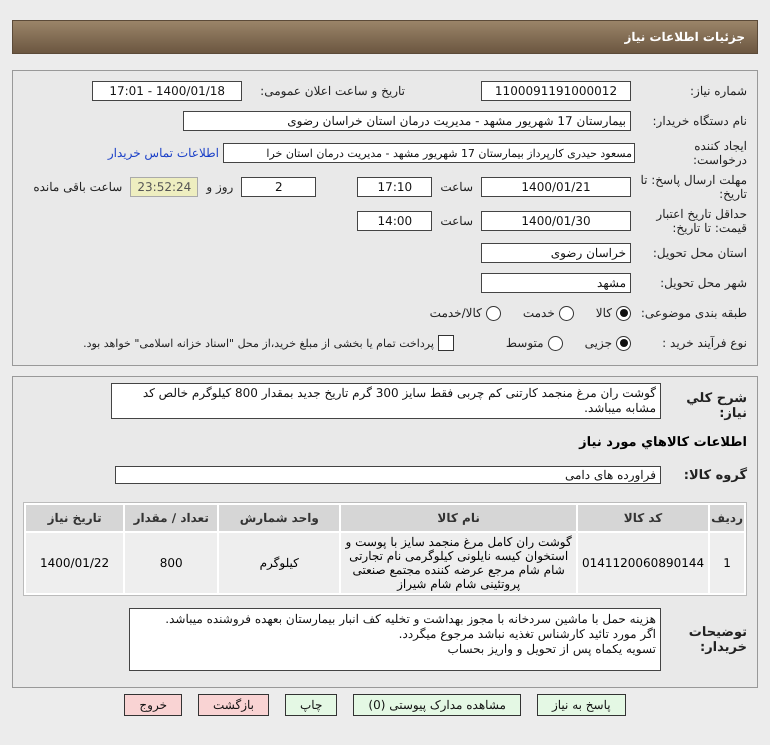 The height and width of the screenshot is (745, 770). Describe the element at coordinates (311, 705) in the screenshot. I see `action-button: چاپ` at that location.